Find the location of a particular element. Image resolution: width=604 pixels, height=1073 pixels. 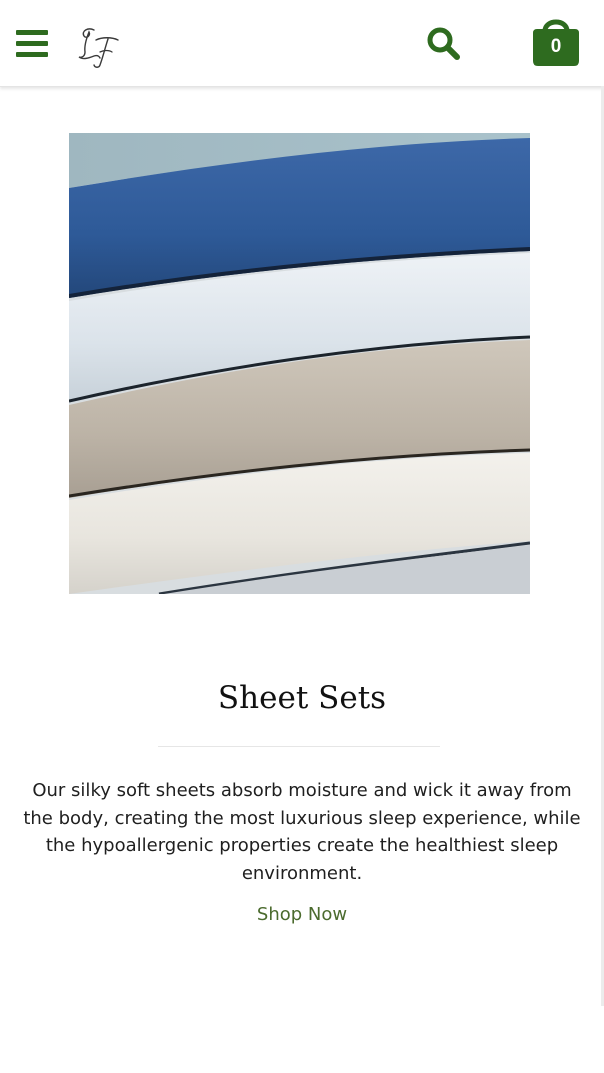

brand-logo is located at coordinates (98, 47).